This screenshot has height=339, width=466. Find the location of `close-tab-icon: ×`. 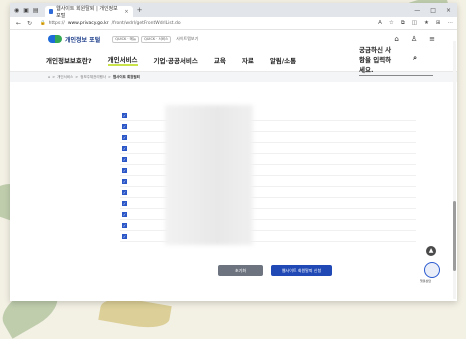

close-tab-icon: × is located at coordinates (126, 12).